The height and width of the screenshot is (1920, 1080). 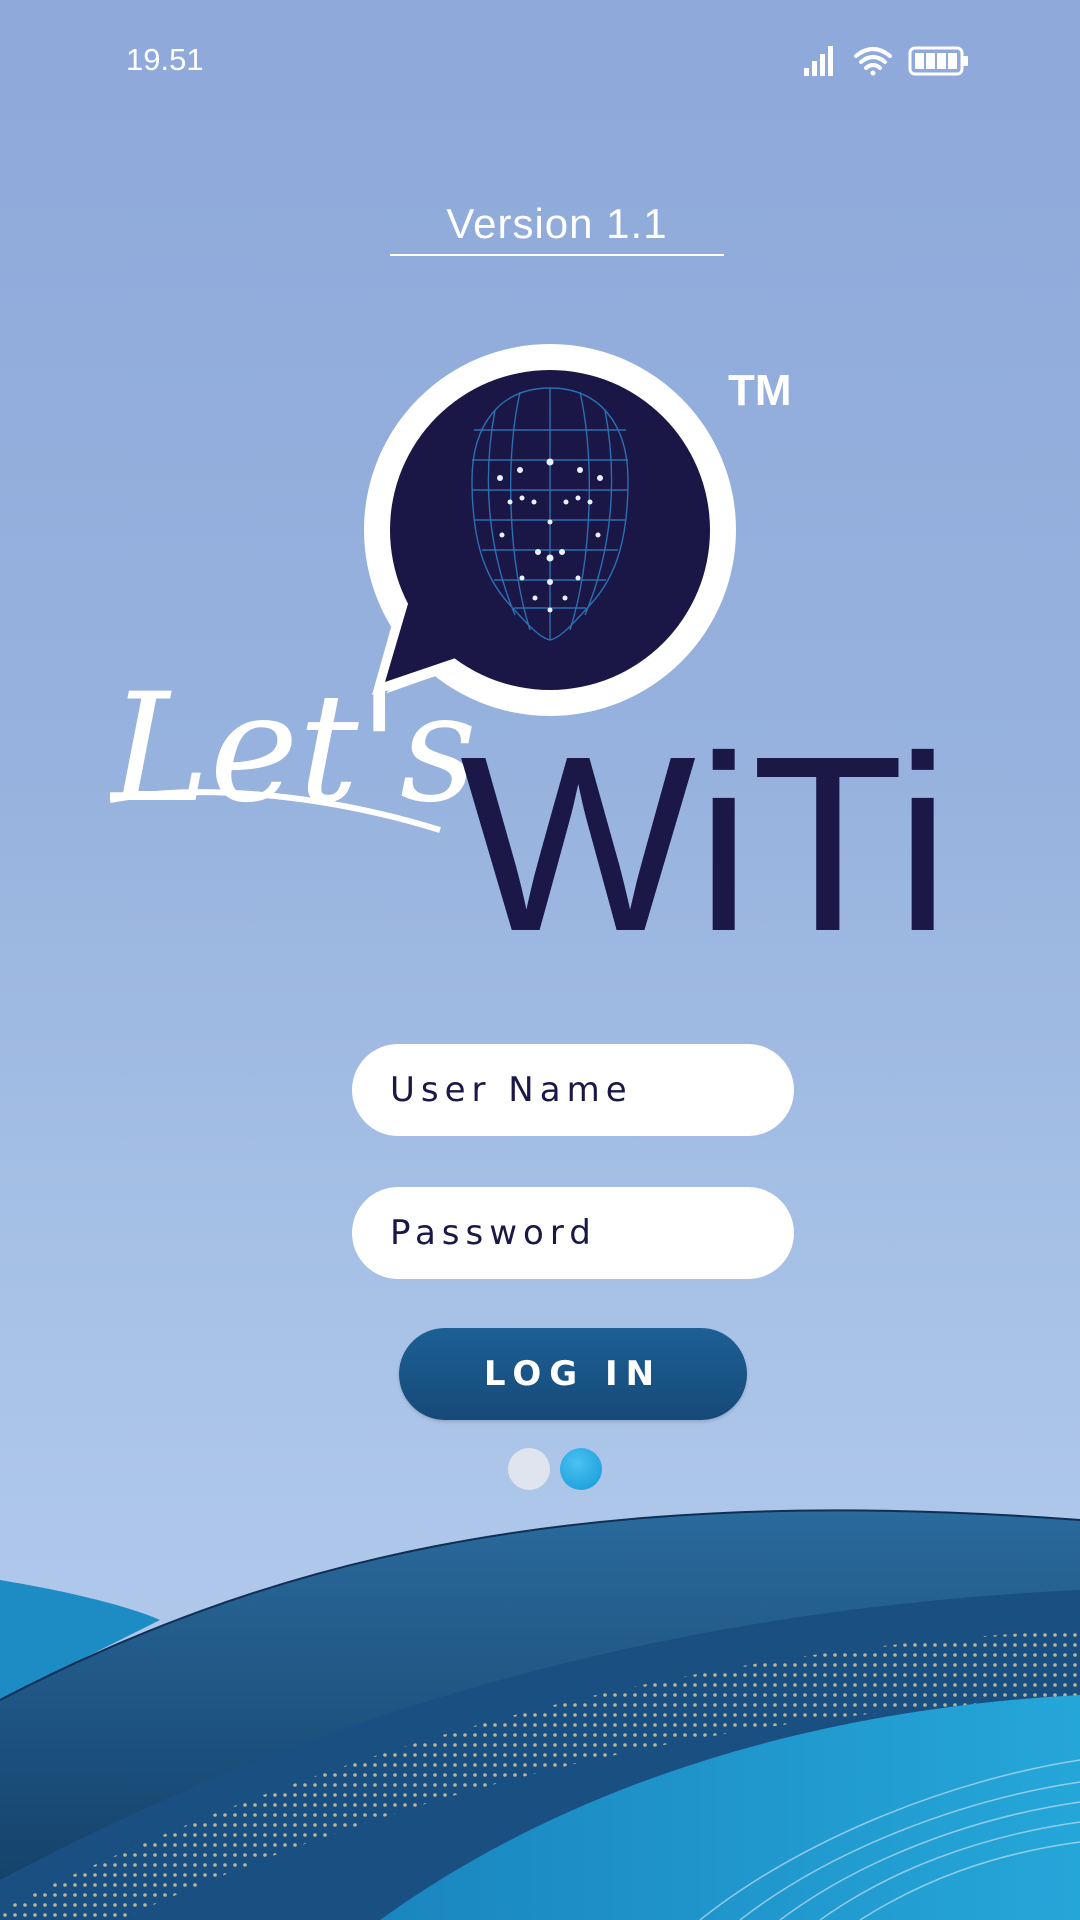 What do you see at coordinates (818, 61) in the screenshot?
I see `signal-icon` at bounding box center [818, 61].